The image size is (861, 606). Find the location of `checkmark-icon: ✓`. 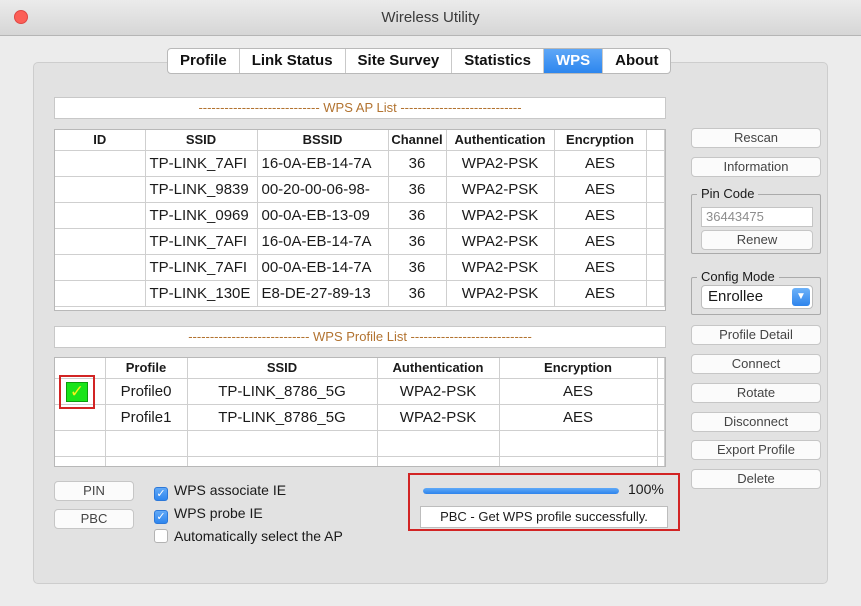

checkmark-icon: ✓ is located at coordinates (77, 392).